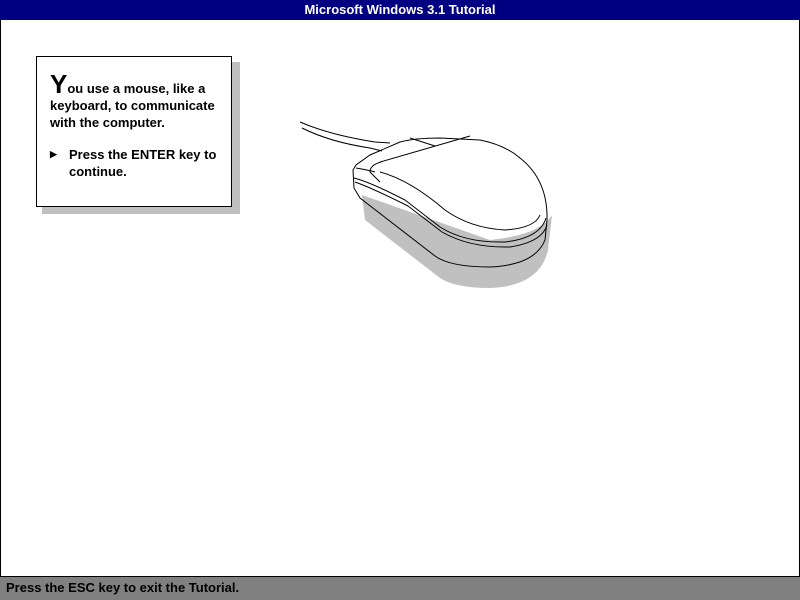  What do you see at coordinates (53, 154) in the screenshot?
I see `triangle-right-icon: ▶` at bounding box center [53, 154].